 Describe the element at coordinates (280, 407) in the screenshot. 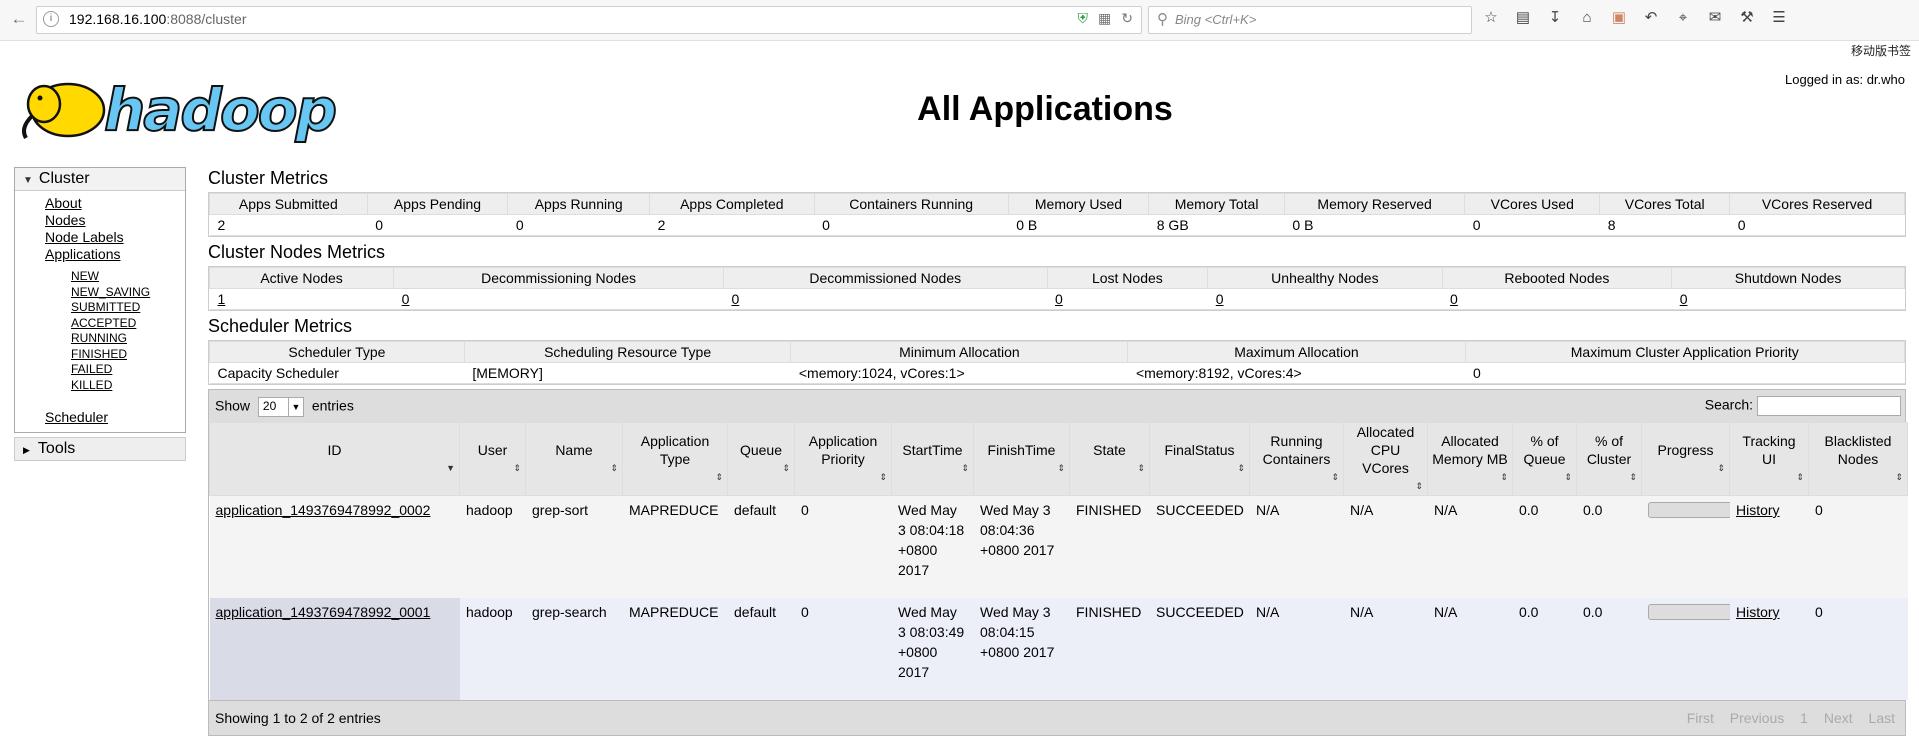

I see `entries-select: 20 ▼` at that location.